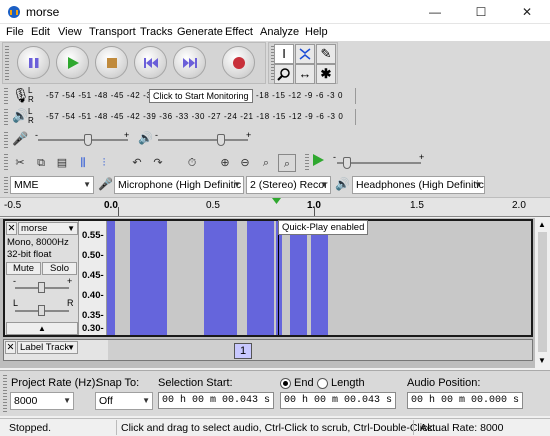  Describe the element at coordinates (10, 347) in the screenshot. I see `label-track-close-button: ✕` at that location.